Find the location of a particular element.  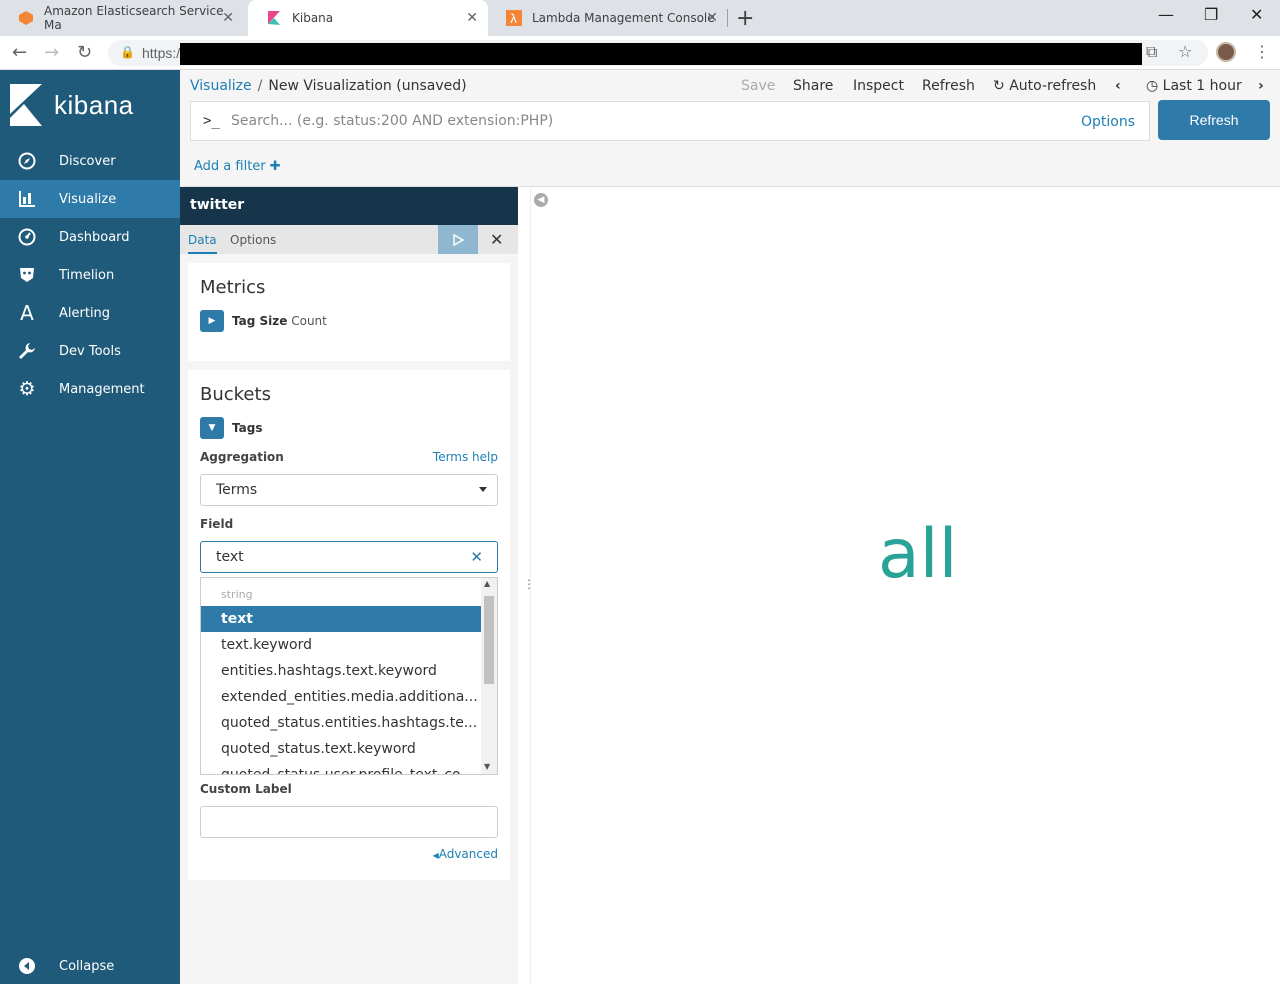

kibana-logo: kibana is located at coordinates (72, 105).